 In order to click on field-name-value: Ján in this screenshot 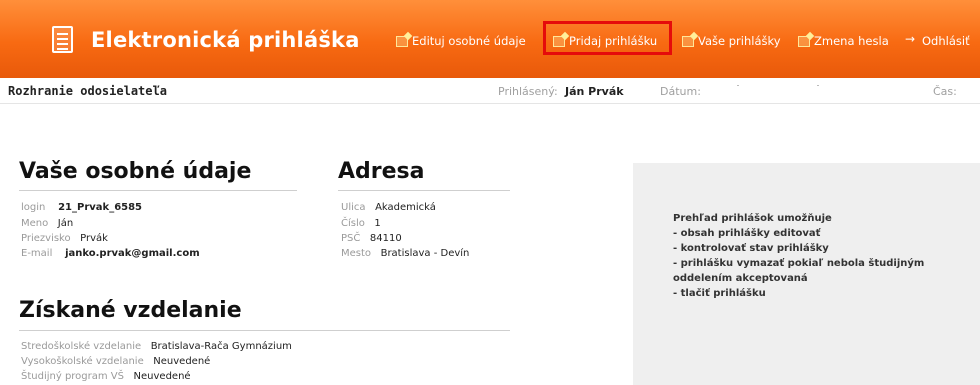, I will do `click(65, 223)`.